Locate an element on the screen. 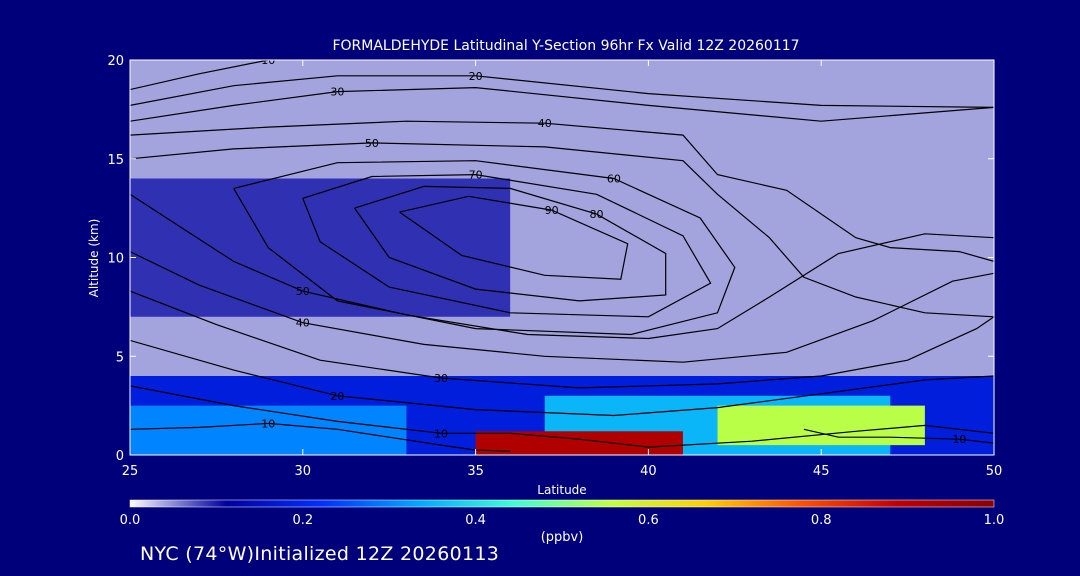 The width and height of the screenshot is (1080, 576). y-tick-label: 20 is located at coordinates (115, 61).